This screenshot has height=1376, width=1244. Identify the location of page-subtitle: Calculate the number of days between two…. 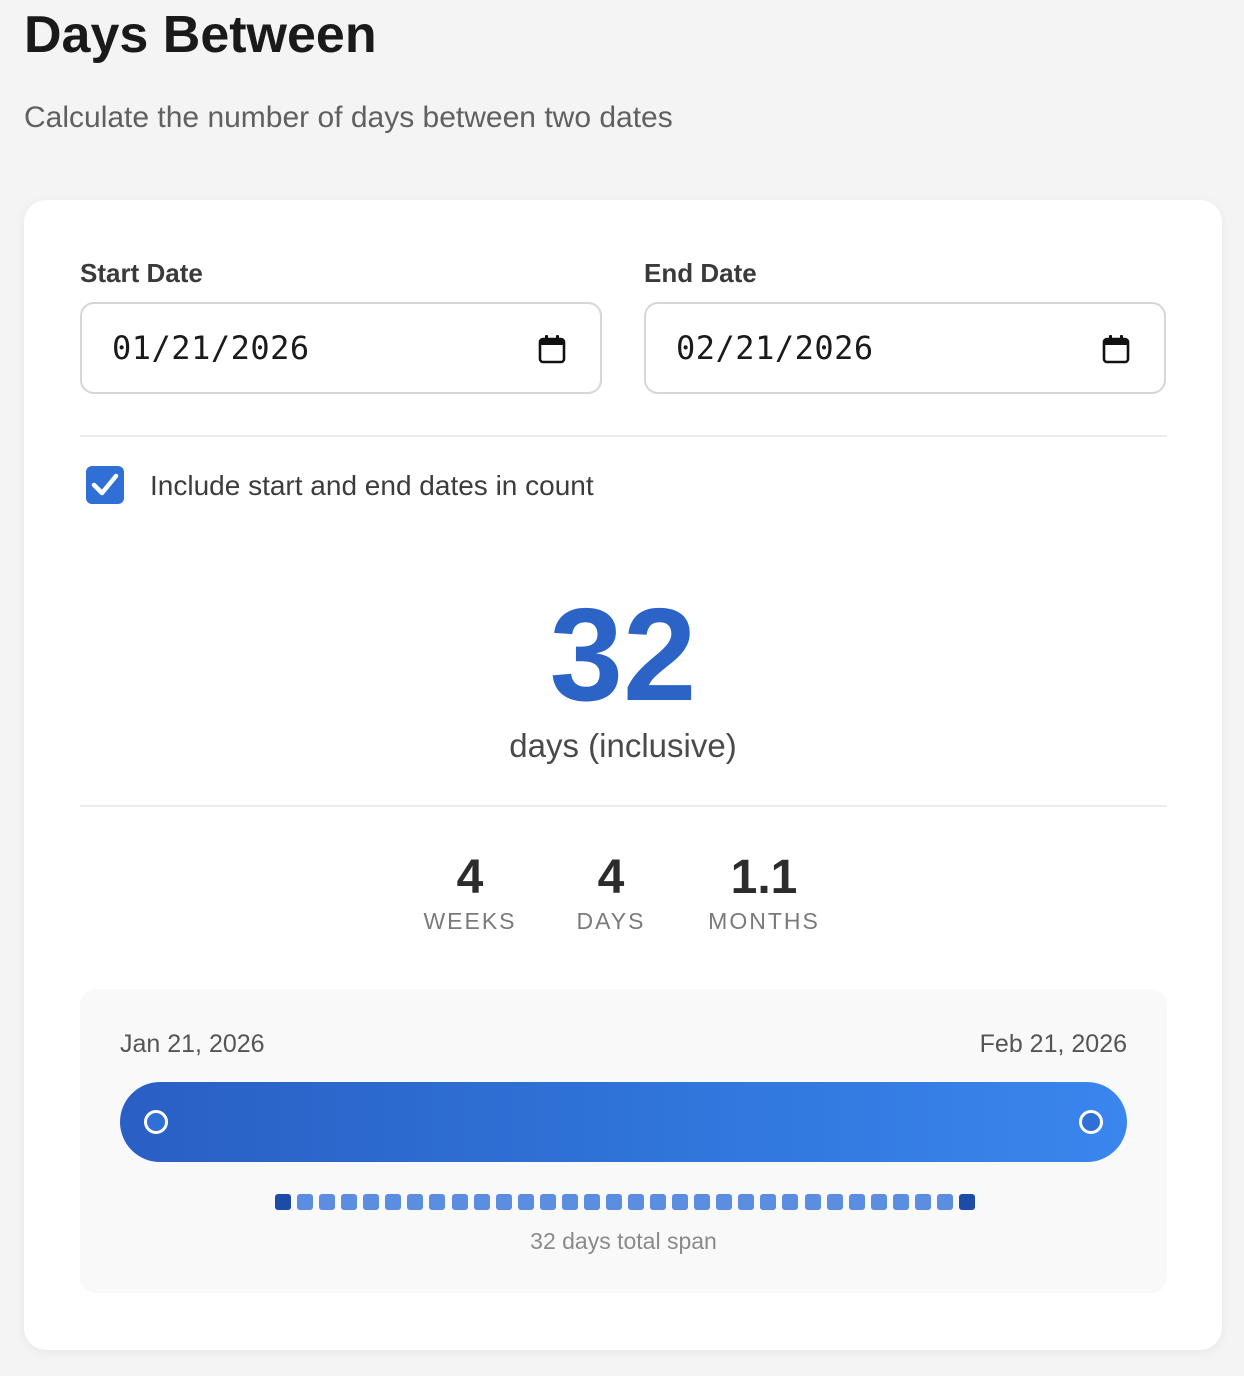
(348, 117).